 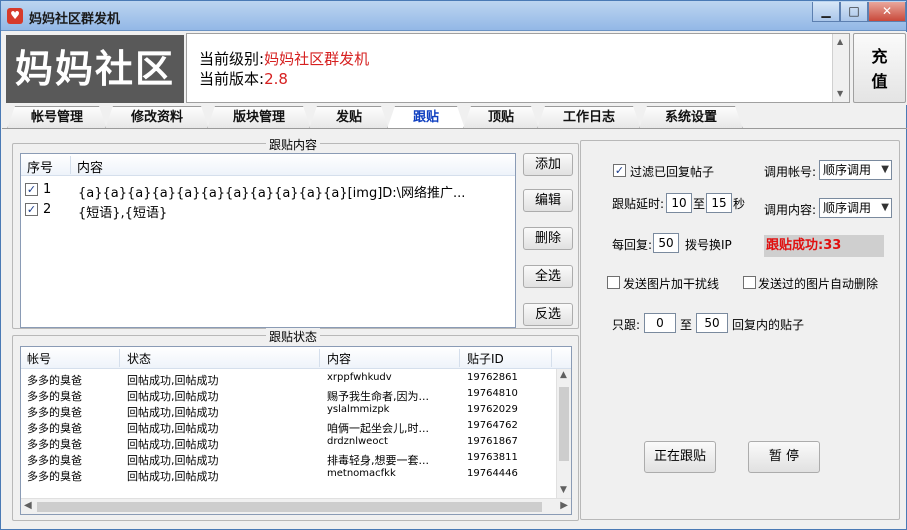 I want to click on tab-edit-profile: 修改资料, so click(x=157, y=117).